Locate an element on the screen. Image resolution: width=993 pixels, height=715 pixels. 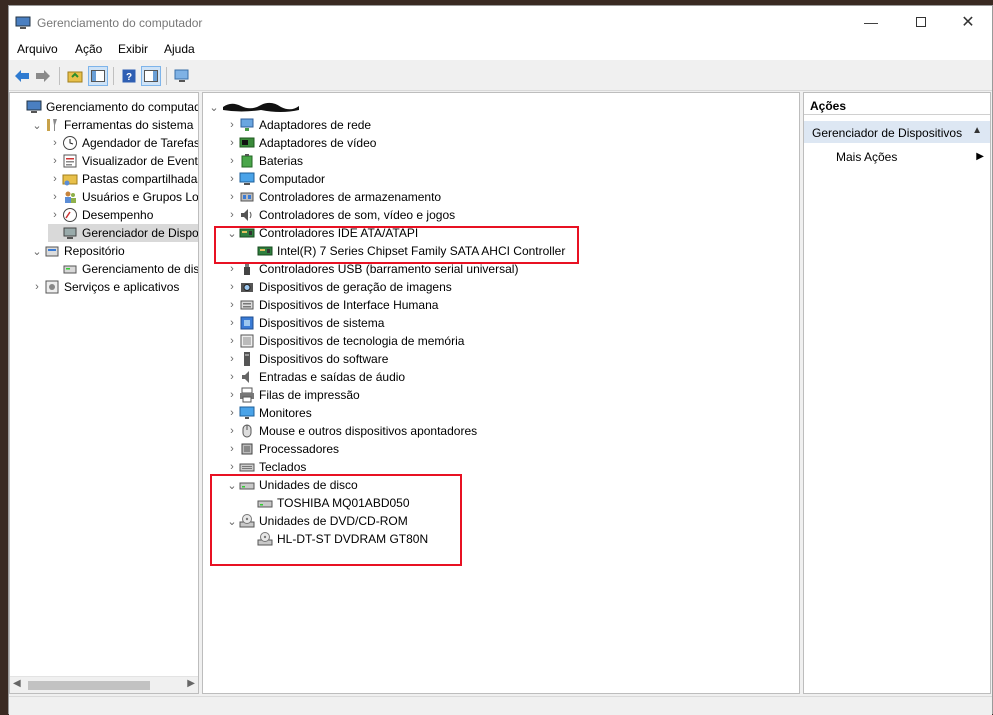
battery-icon is located at coordinates (247, 161).